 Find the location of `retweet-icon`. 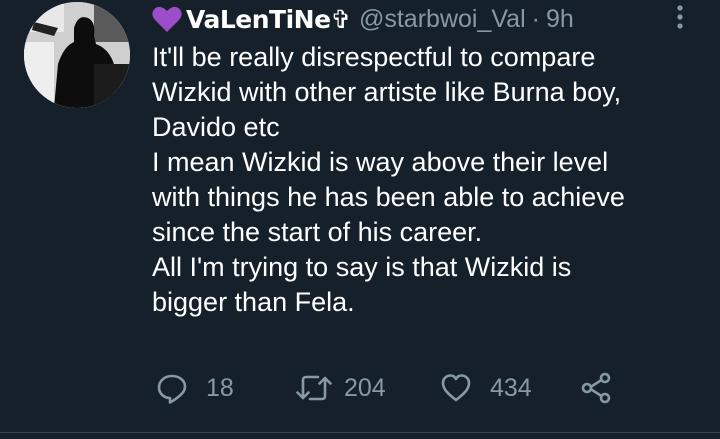

retweet-icon is located at coordinates (314, 388).